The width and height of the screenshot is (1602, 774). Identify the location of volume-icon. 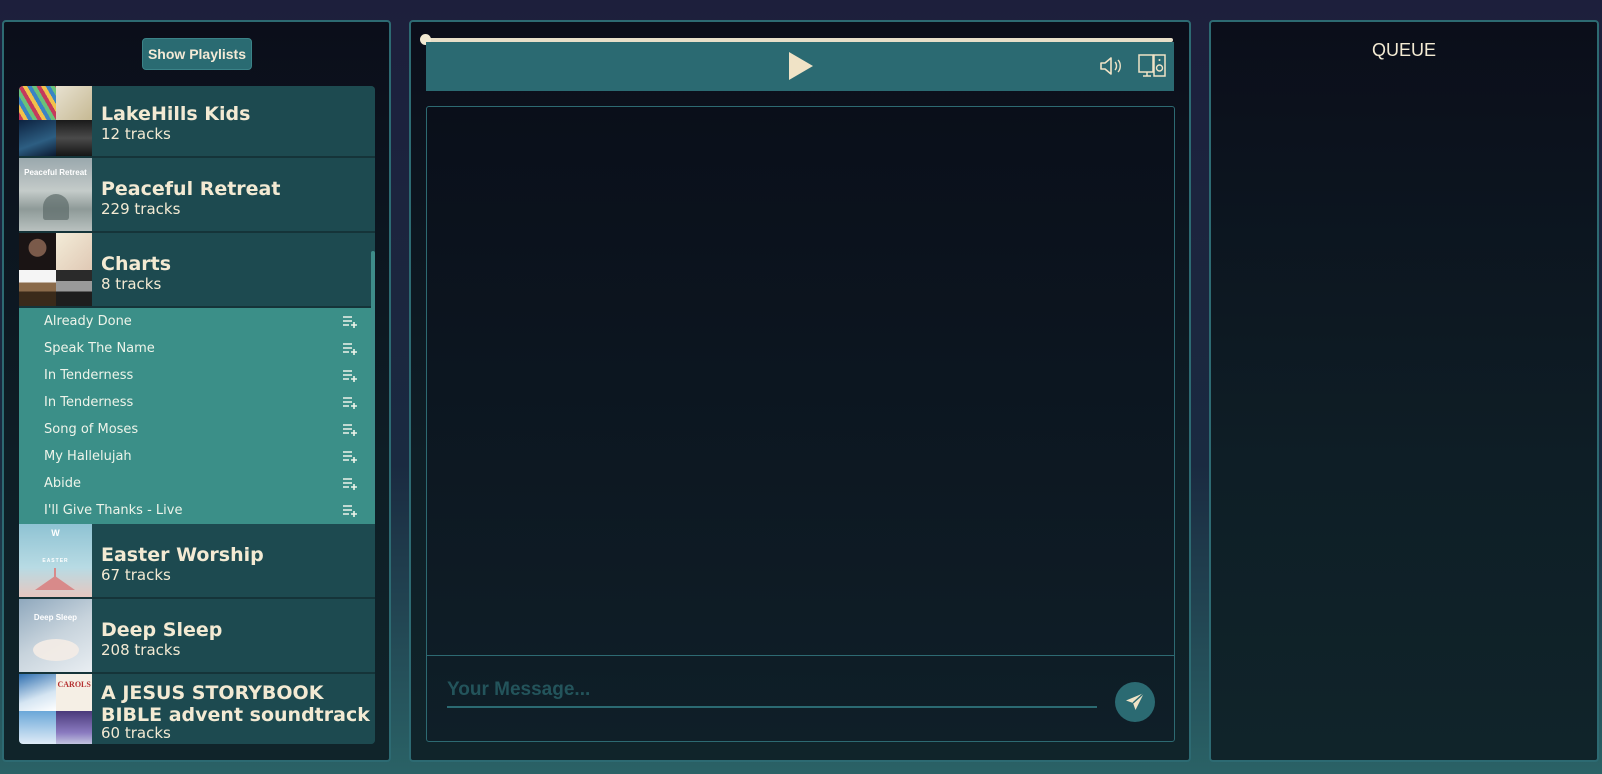
(1111, 66).